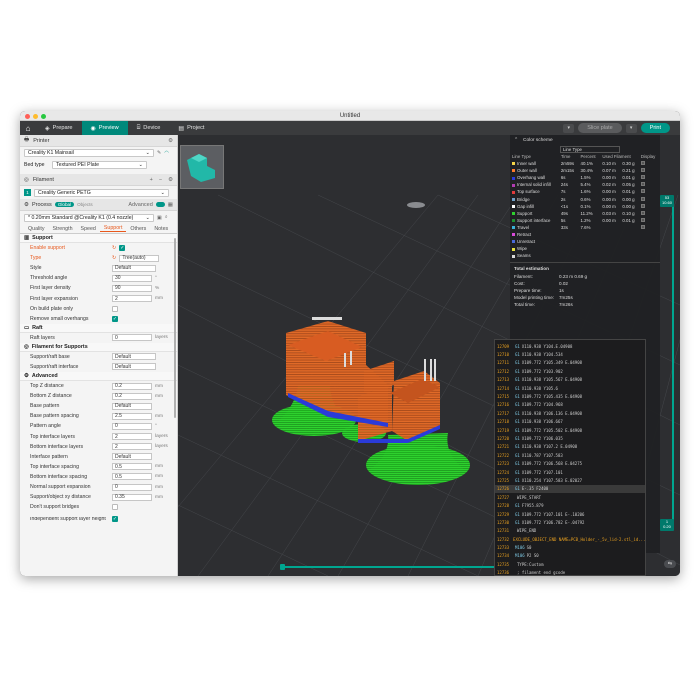 The height and width of the screenshot is (700, 700). I want to click on on-build-plate-checkbox, so click(115, 308).